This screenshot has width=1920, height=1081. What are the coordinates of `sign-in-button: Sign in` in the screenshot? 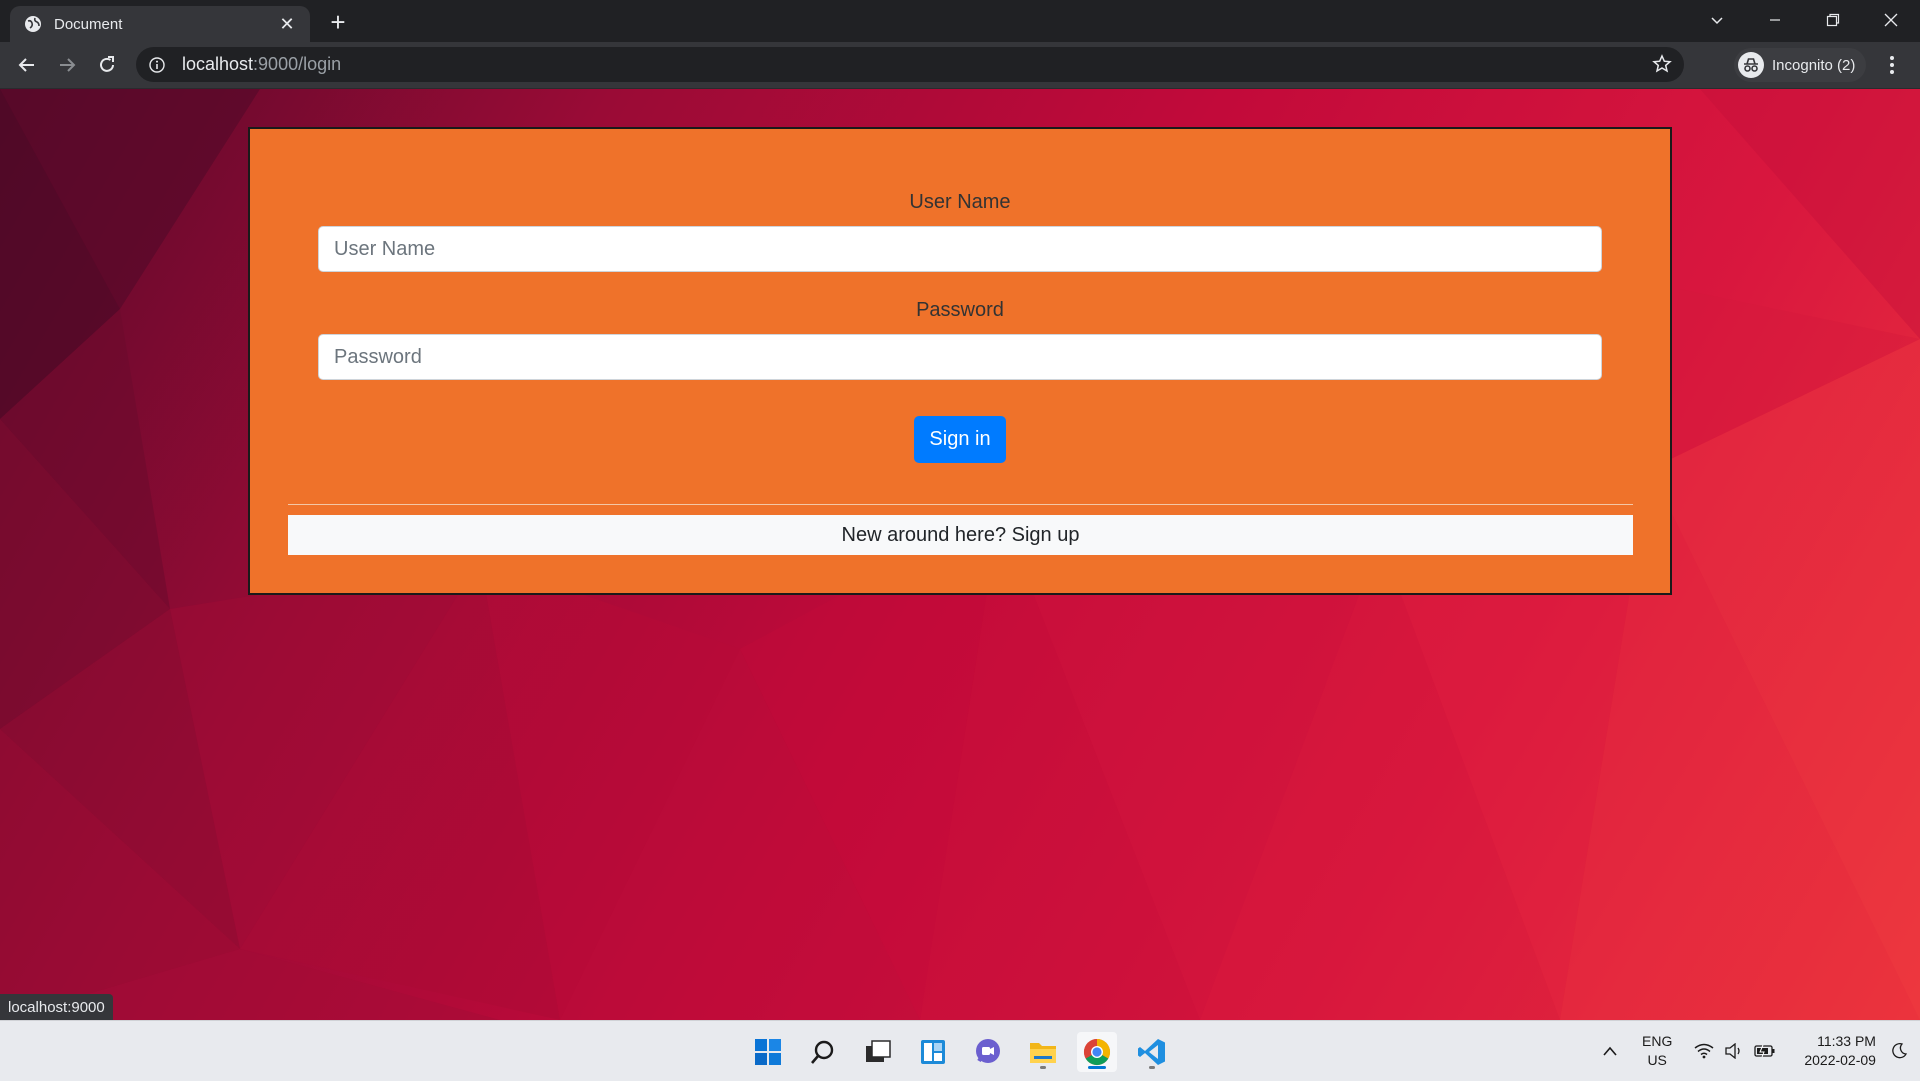 It's located at (960, 439).